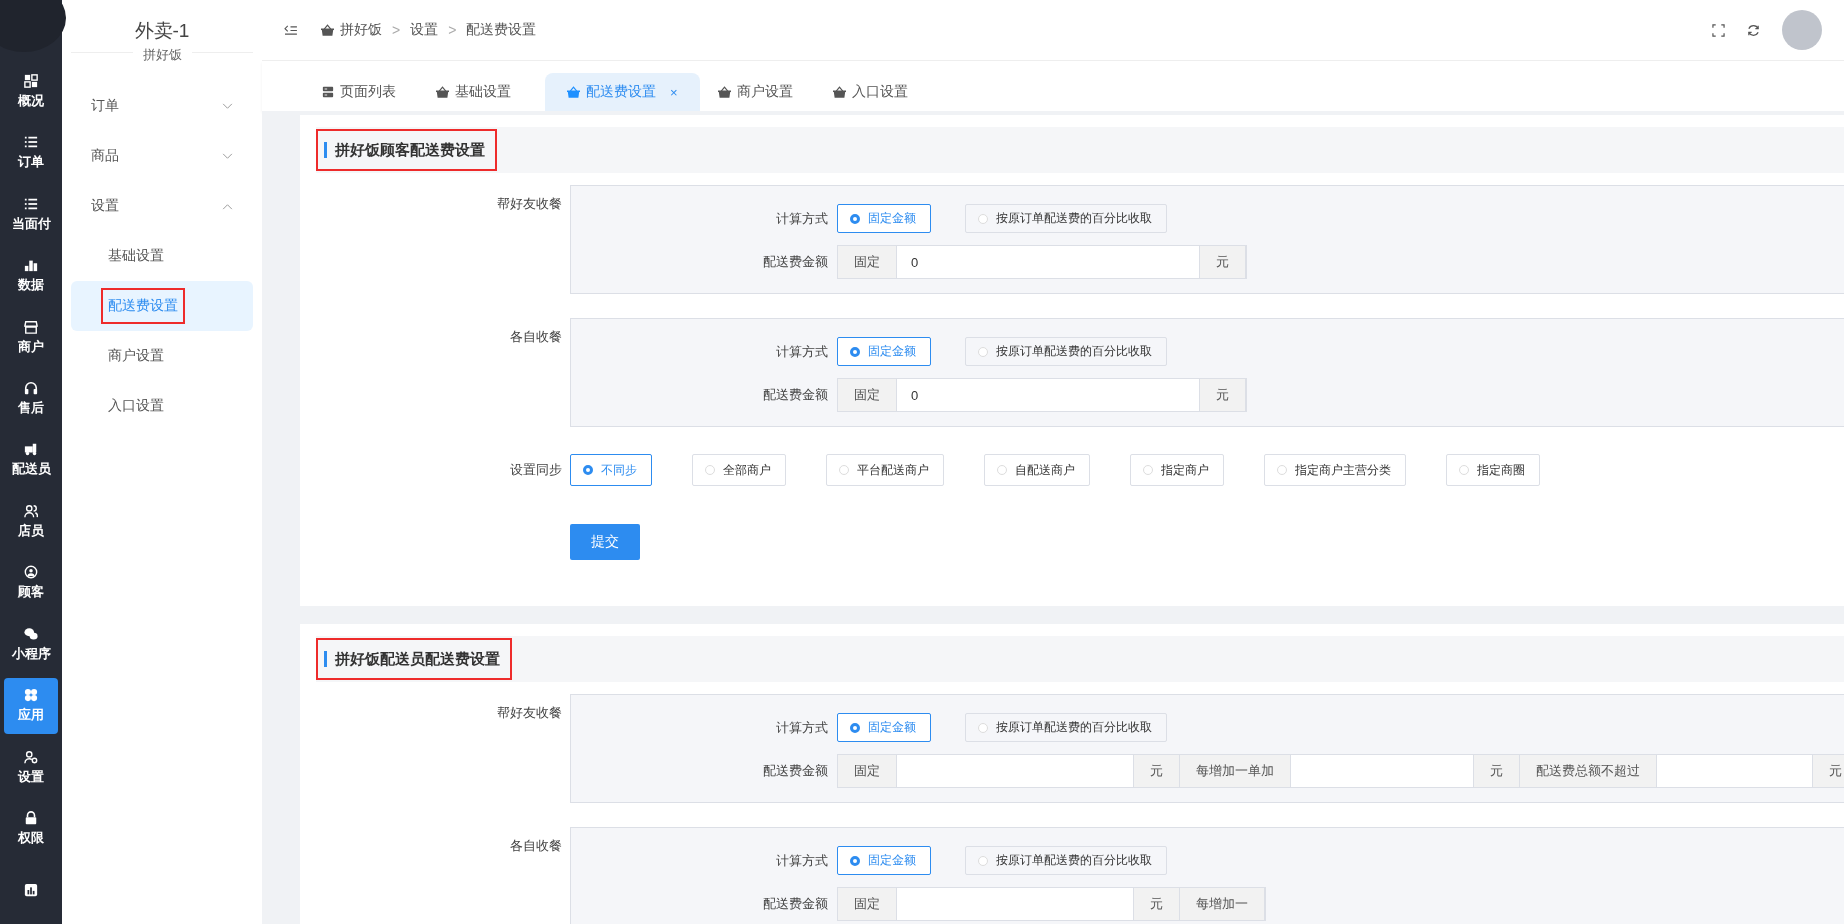  I want to click on rail-item: 店员, so click(31, 521).